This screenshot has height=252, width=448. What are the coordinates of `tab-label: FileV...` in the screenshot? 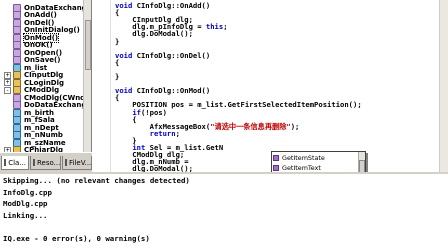 It's located at (80, 162).